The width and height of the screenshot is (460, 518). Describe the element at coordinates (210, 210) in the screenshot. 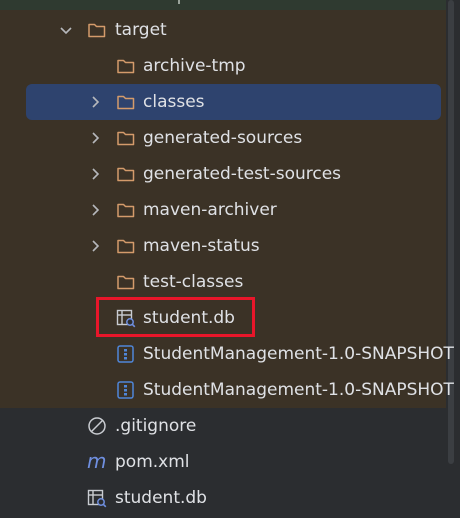

I see `tree-item-label: maven-archiver` at that location.